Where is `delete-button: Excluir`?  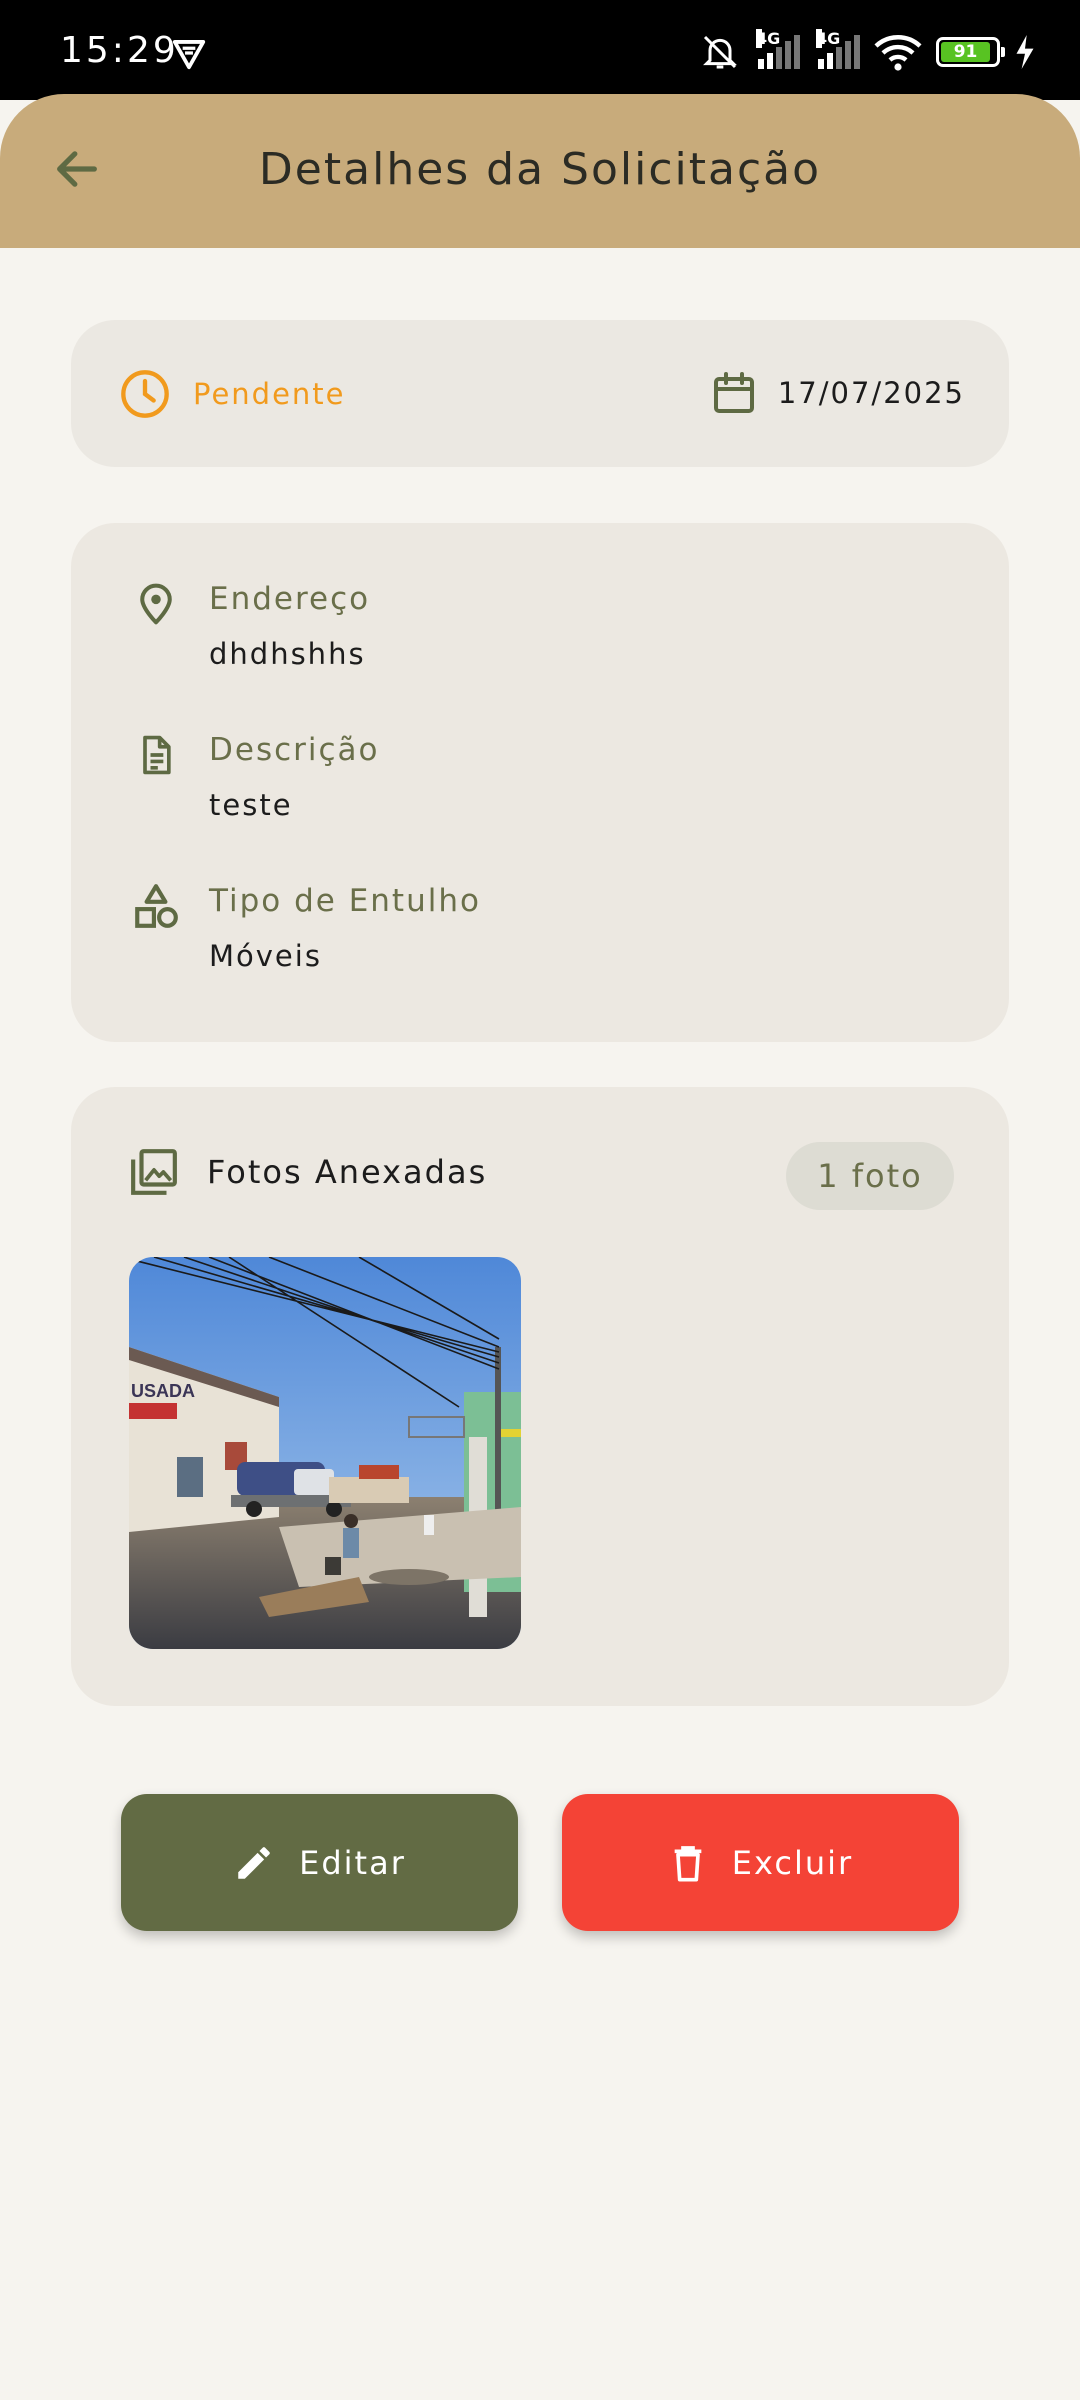 delete-button: Excluir is located at coordinates (760, 1862).